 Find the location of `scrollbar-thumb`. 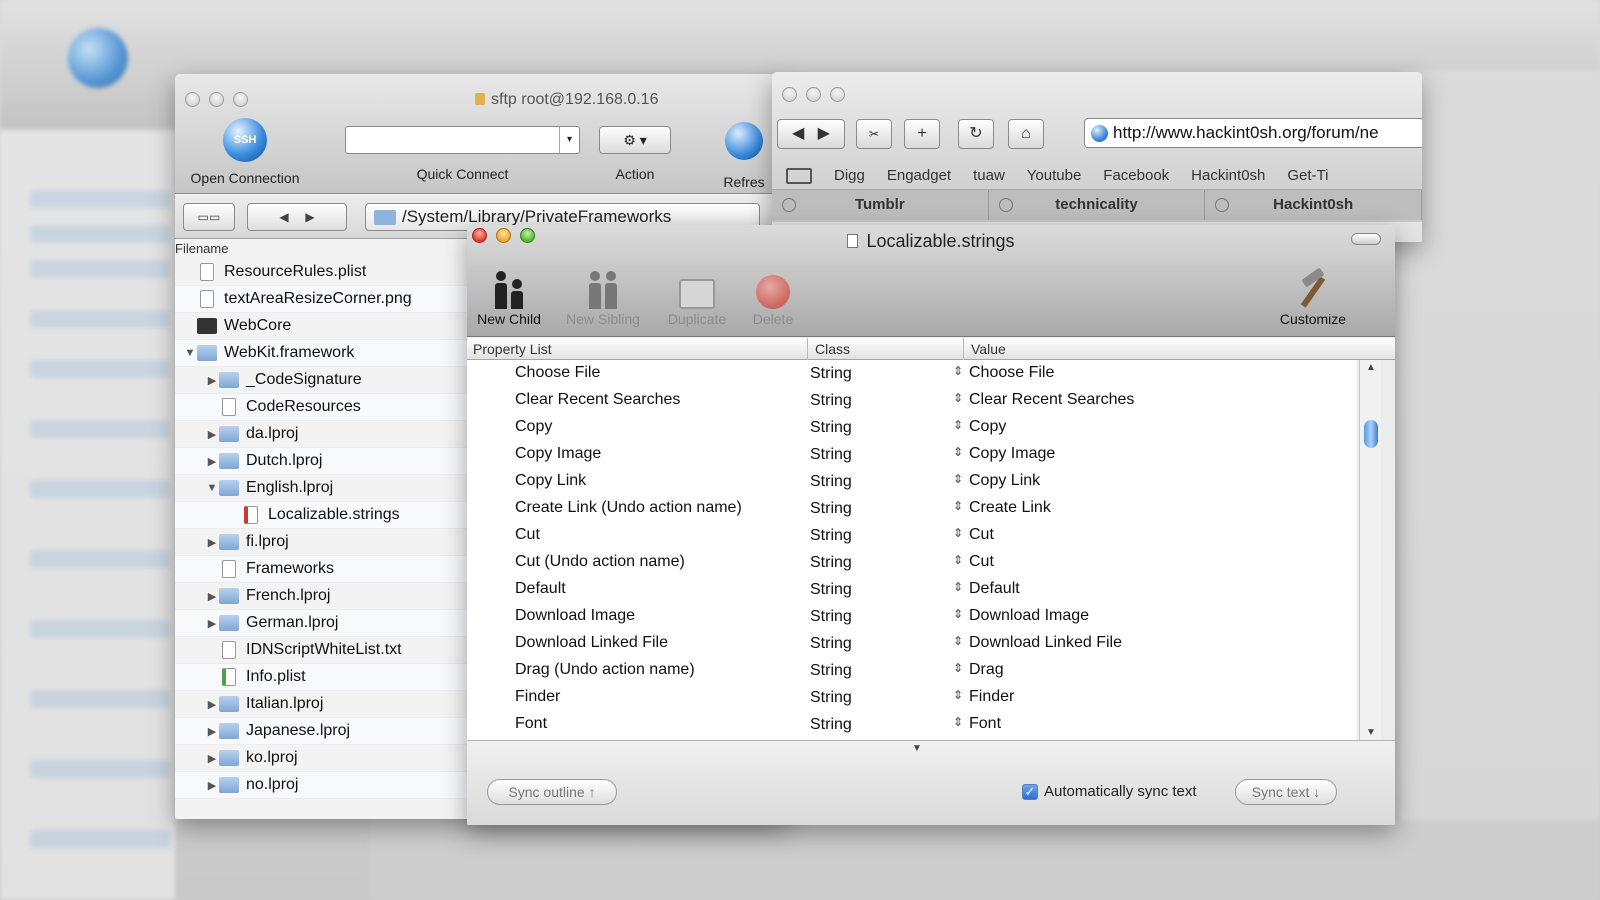

scrollbar-thumb is located at coordinates (1371, 434).